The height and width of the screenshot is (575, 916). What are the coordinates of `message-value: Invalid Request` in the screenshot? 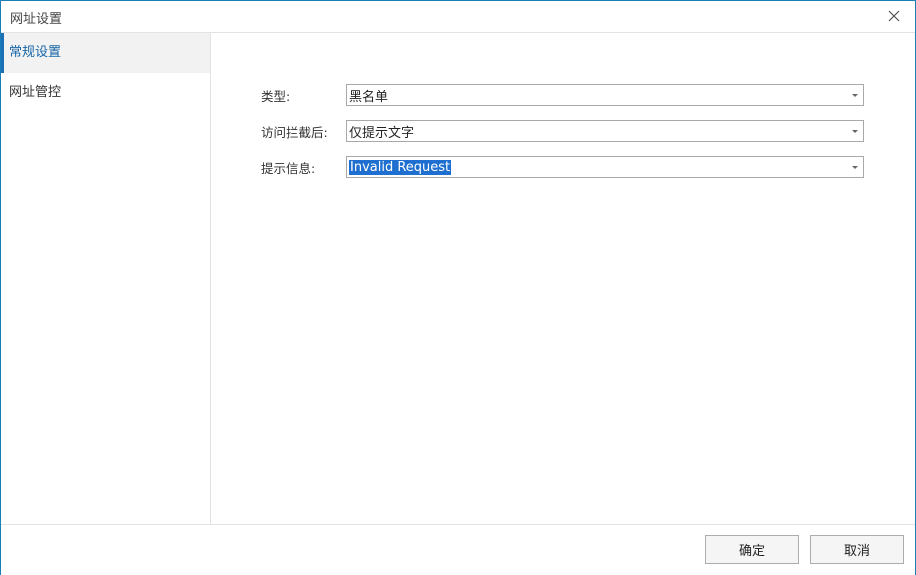 It's located at (400, 167).